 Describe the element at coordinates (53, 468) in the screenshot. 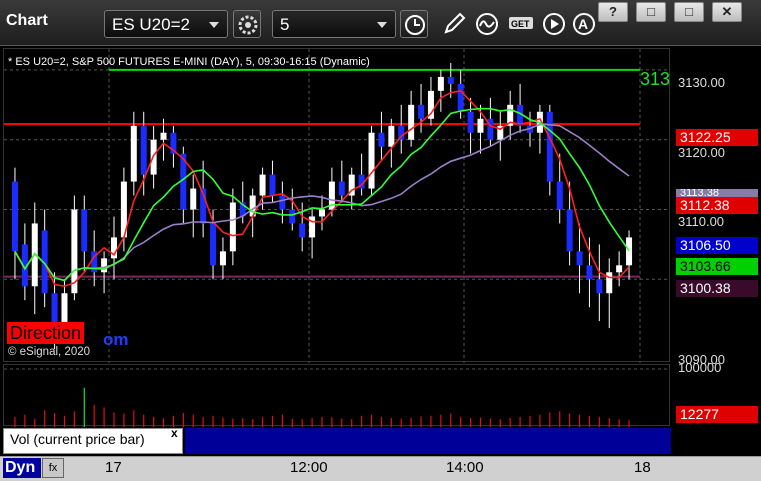

I see `fx-button: fx` at that location.